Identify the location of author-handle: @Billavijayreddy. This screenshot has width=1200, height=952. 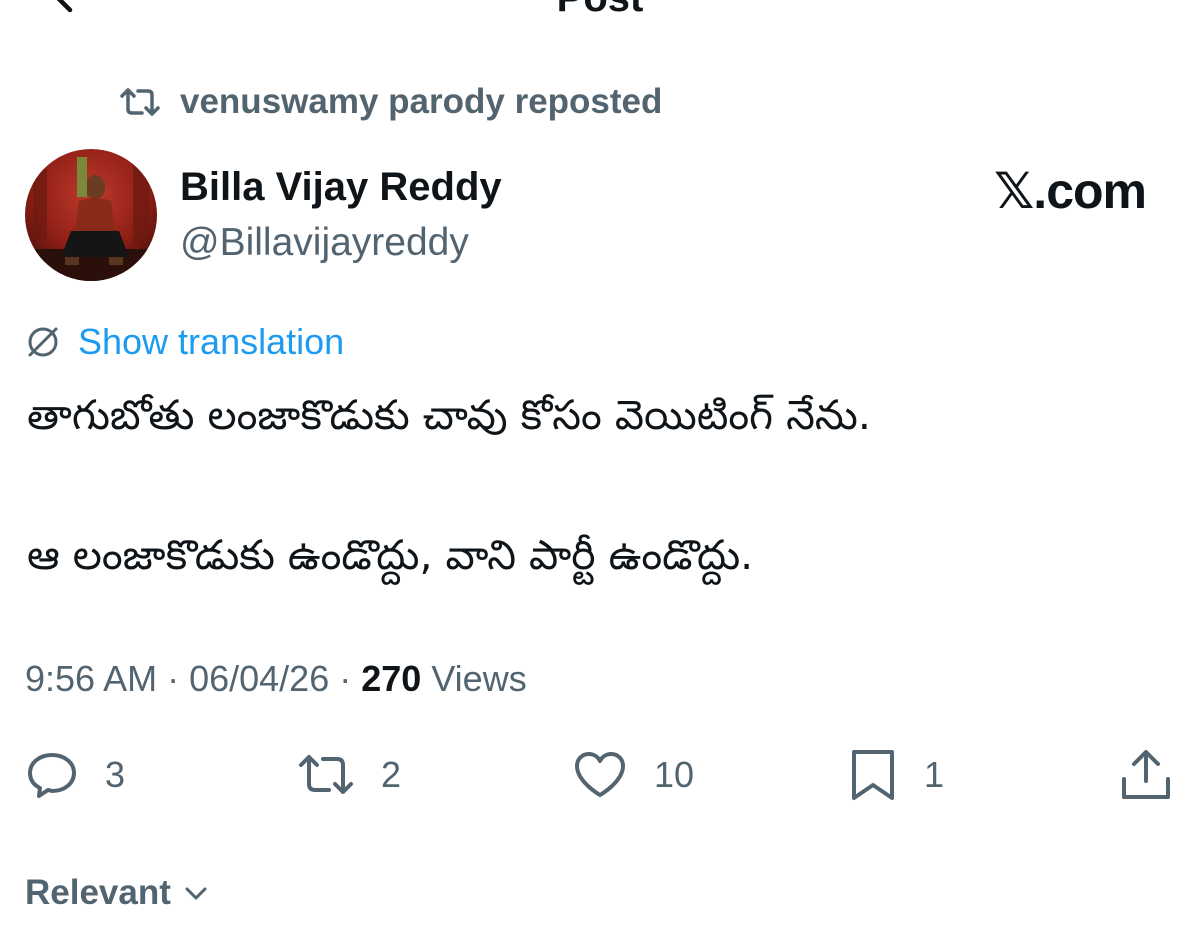
(324, 243).